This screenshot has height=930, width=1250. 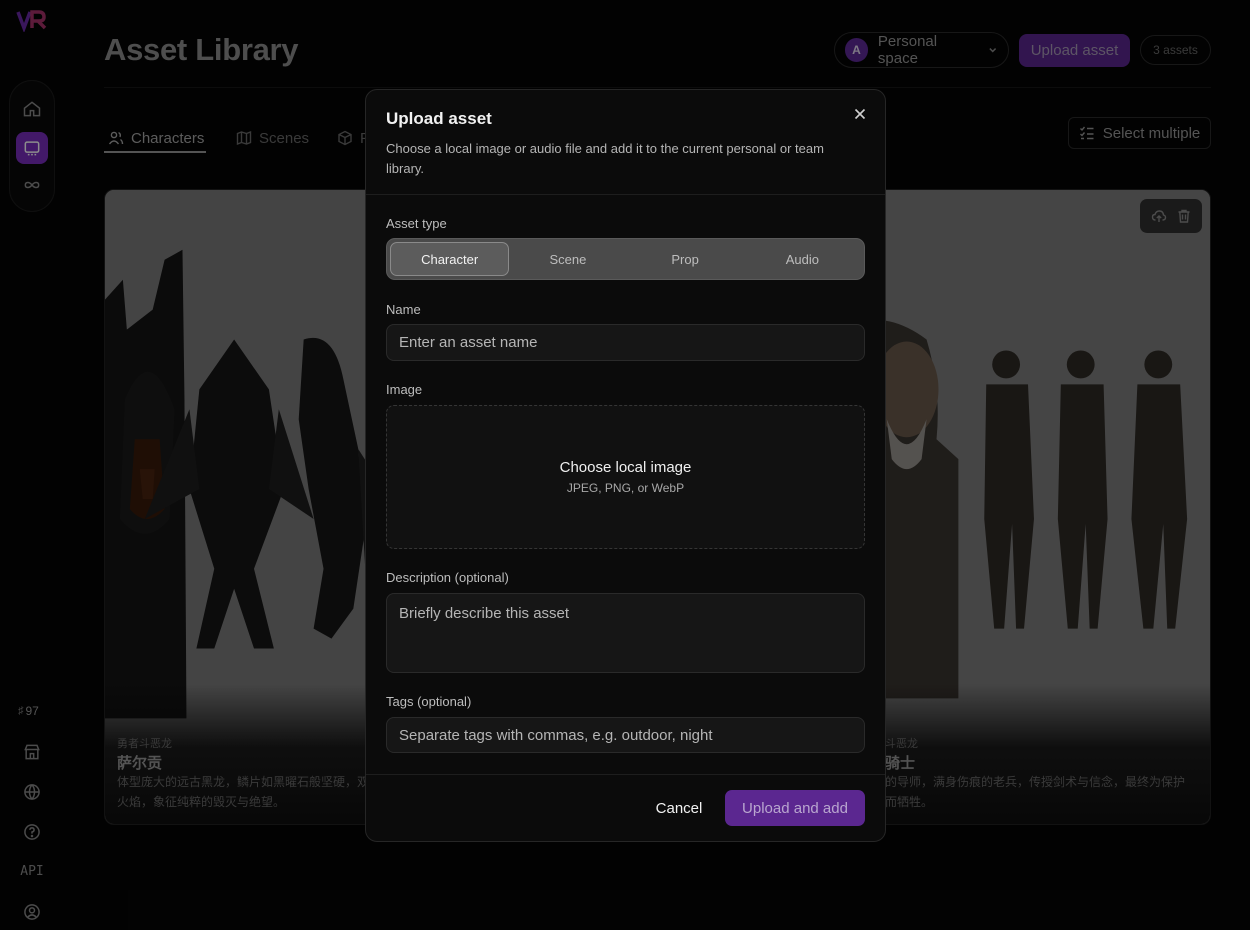 What do you see at coordinates (802, 259) in the screenshot?
I see `asset-type-audio: Audio` at bounding box center [802, 259].